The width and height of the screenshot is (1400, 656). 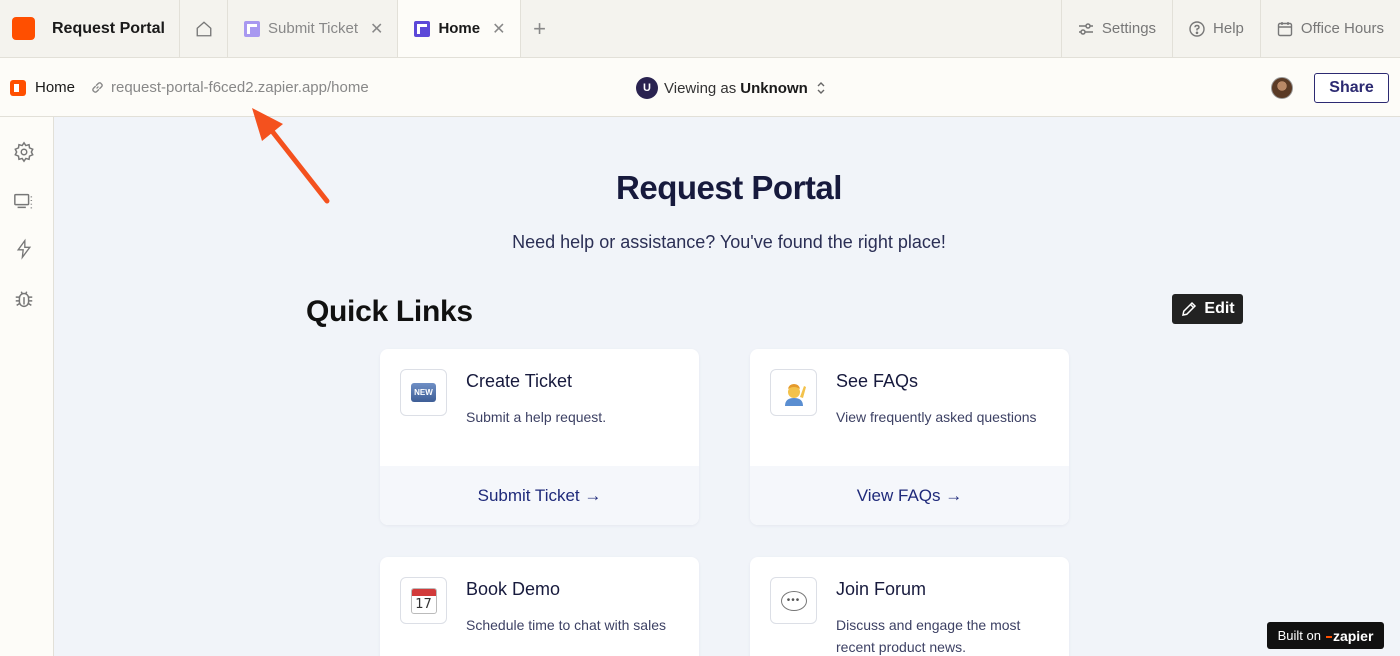 What do you see at coordinates (389, 311) in the screenshot?
I see `quick-links-heading: Quick Links` at bounding box center [389, 311].